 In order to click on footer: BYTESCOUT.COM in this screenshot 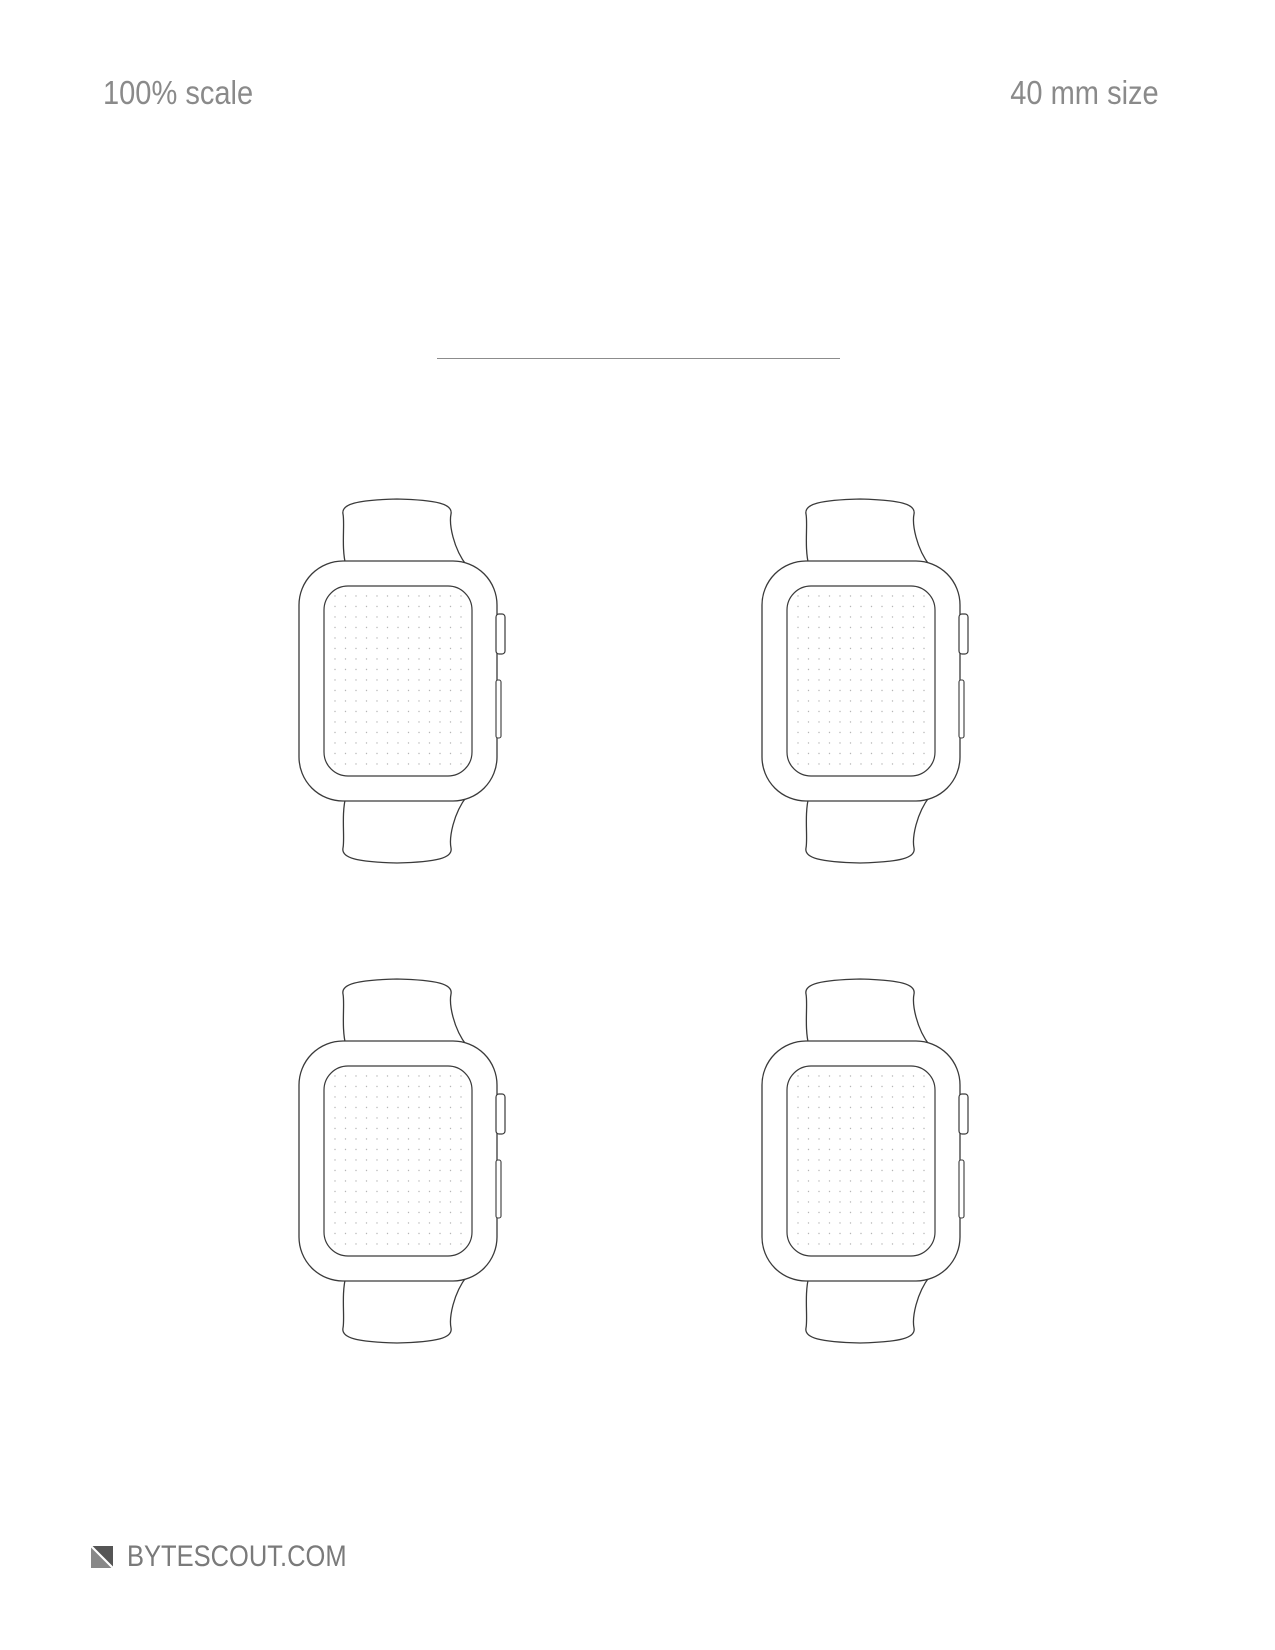, I will do `click(238, 1557)`.